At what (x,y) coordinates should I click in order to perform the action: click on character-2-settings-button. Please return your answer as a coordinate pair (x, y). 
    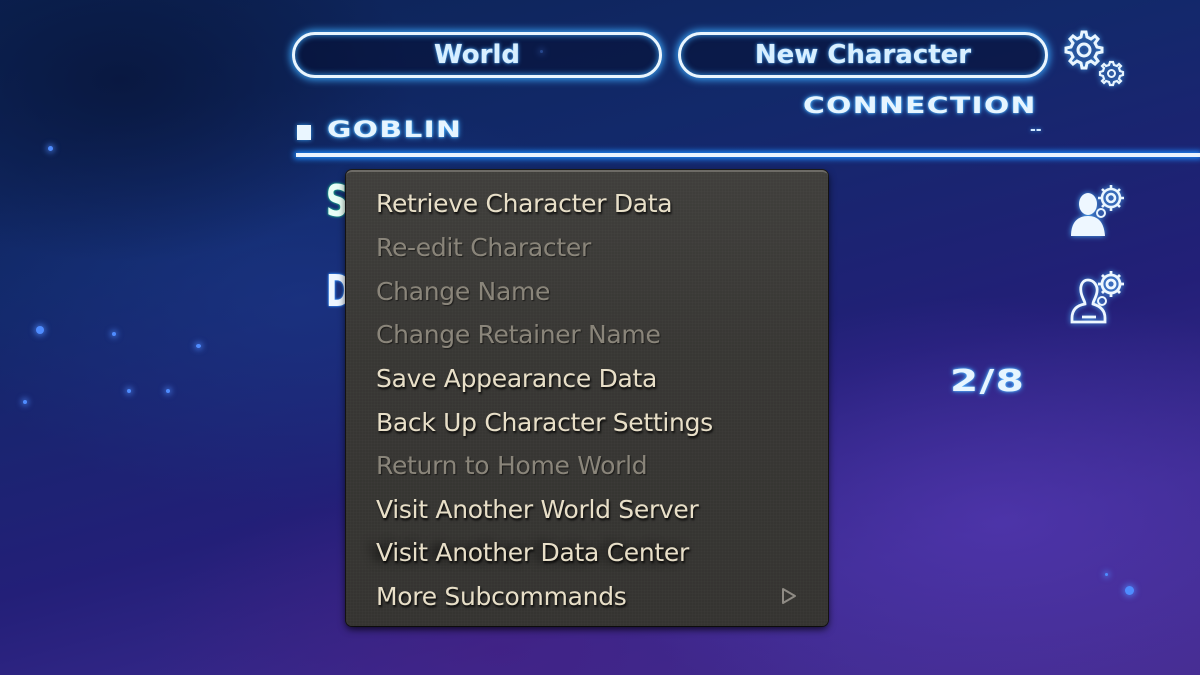
    Looking at the image, I should click on (1100, 298).